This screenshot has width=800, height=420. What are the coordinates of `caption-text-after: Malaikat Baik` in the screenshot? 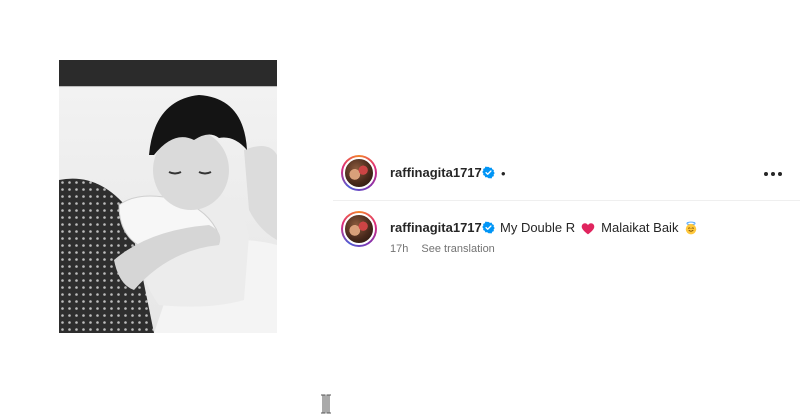 It's located at (640, 227).